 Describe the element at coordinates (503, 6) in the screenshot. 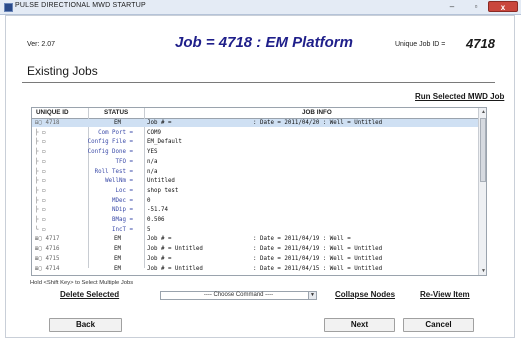

I see `close-button: x` at that location.